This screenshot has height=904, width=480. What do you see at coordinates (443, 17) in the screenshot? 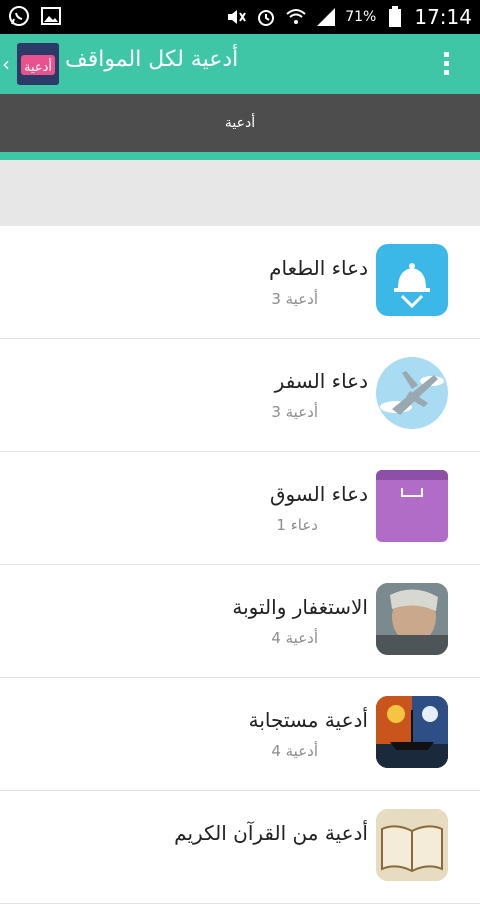
I see `clock: 17:14` at bounding box center [443, 17].